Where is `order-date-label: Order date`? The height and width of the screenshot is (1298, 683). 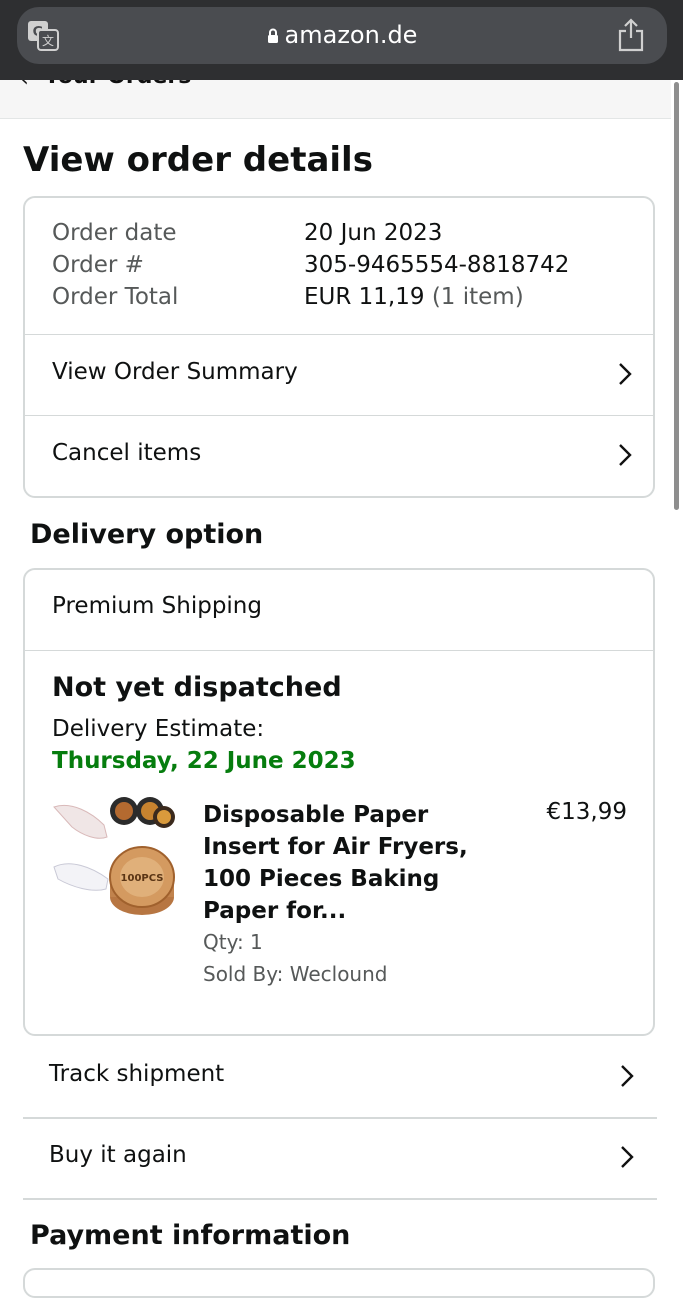 order-date-label: Order date is located at coordinates (114, 233).